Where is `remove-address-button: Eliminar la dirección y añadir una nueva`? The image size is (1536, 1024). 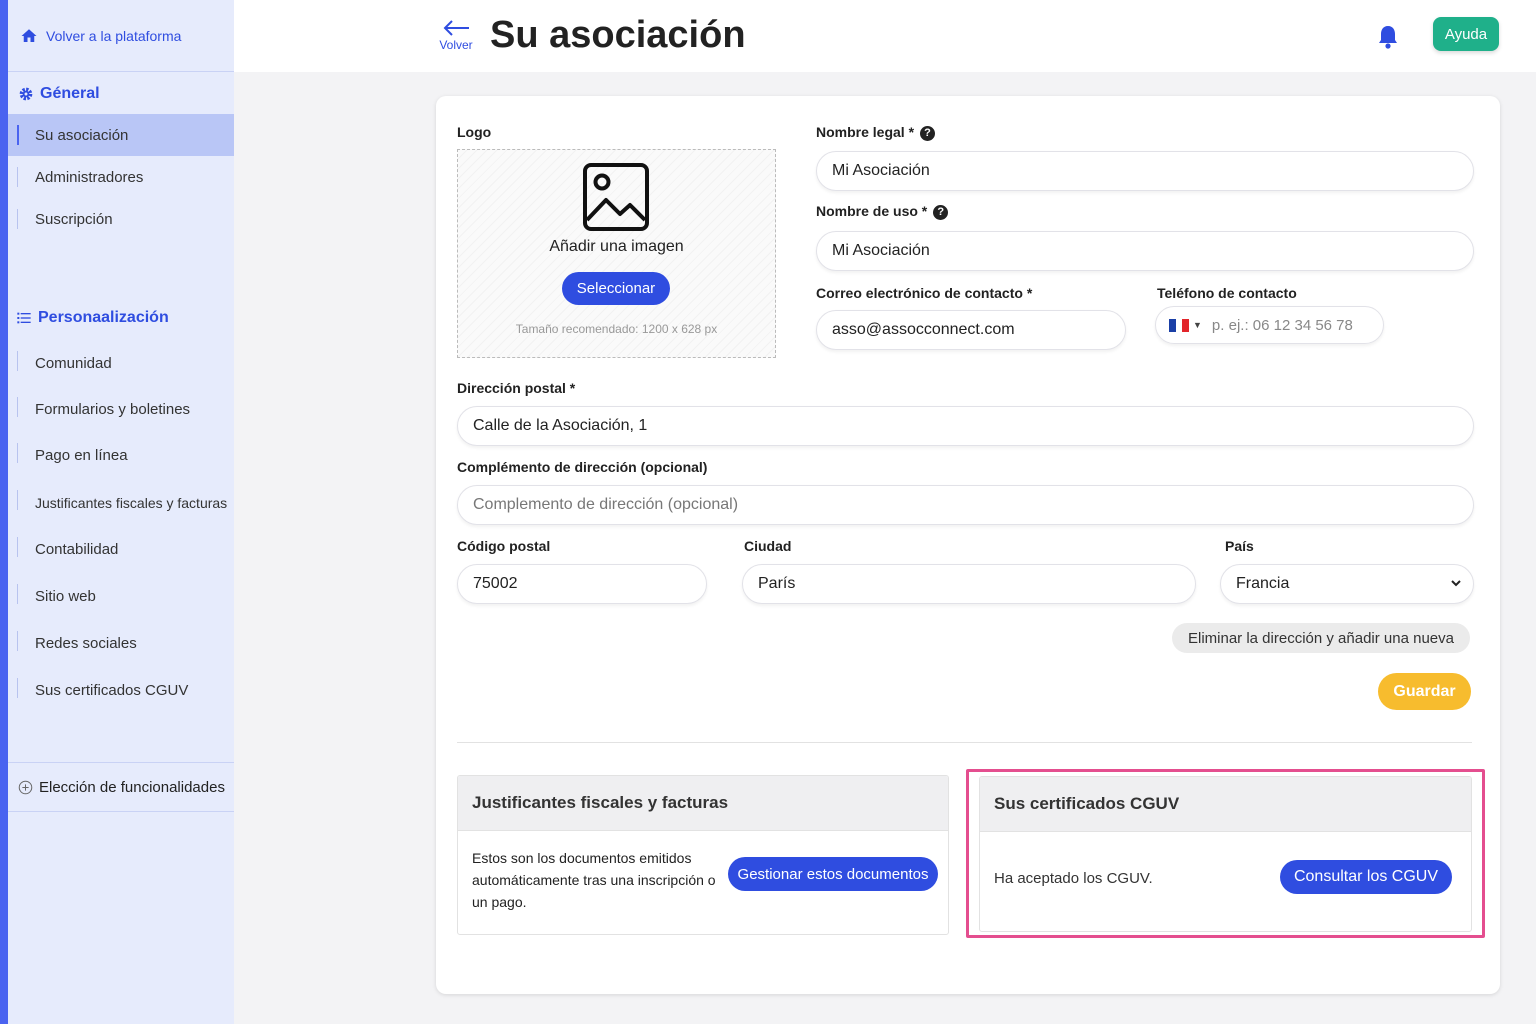
remove-address-button: Eliminar la dirección y añadir una nueva is located at coordinates (1321, 638).